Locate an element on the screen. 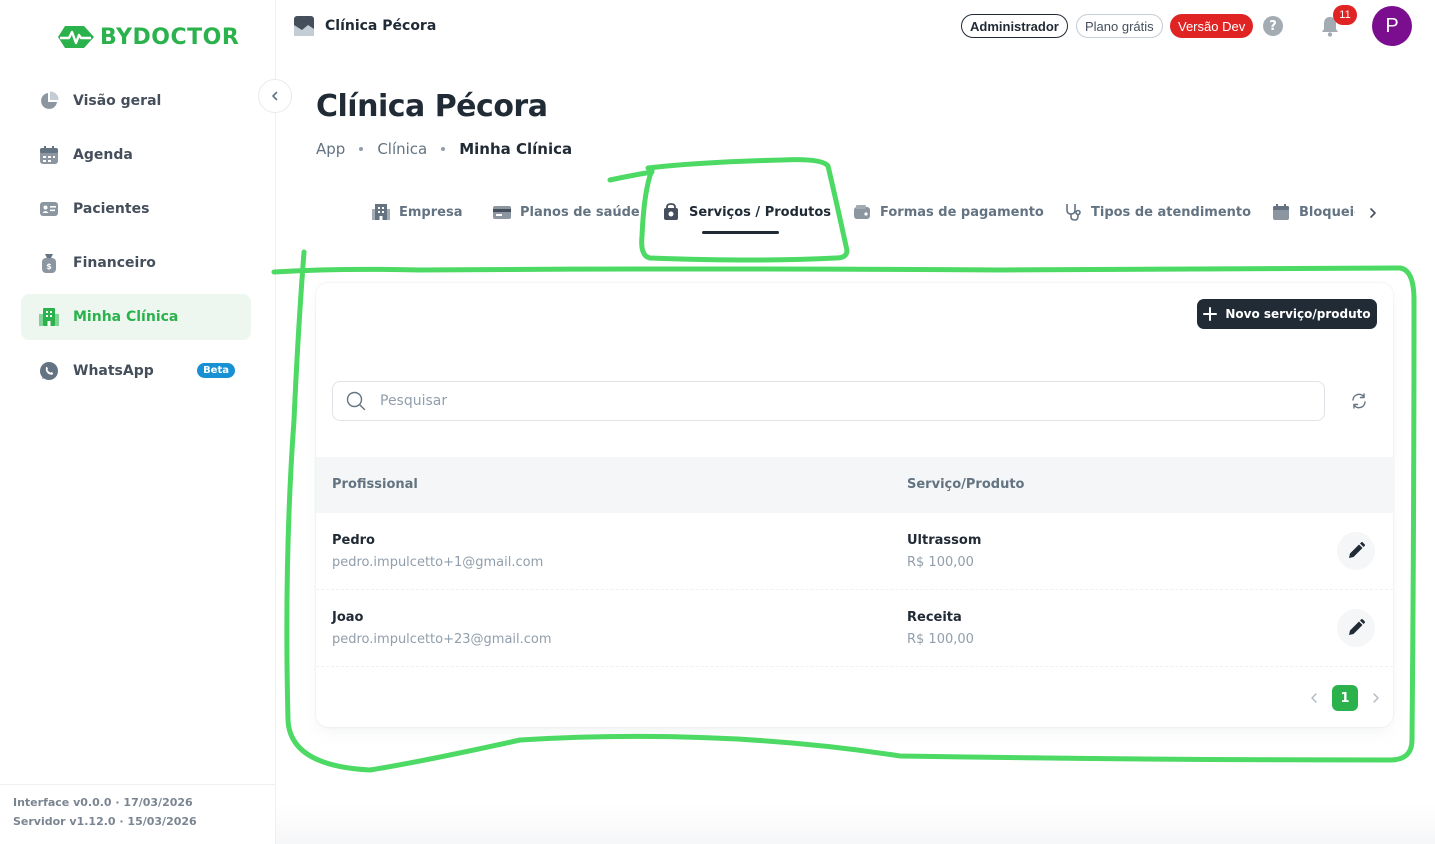 The height and width of the screenshot is (844, 1435). sidebar-item-financeiro: $ Financeiro is located at coordinates (136, 263).